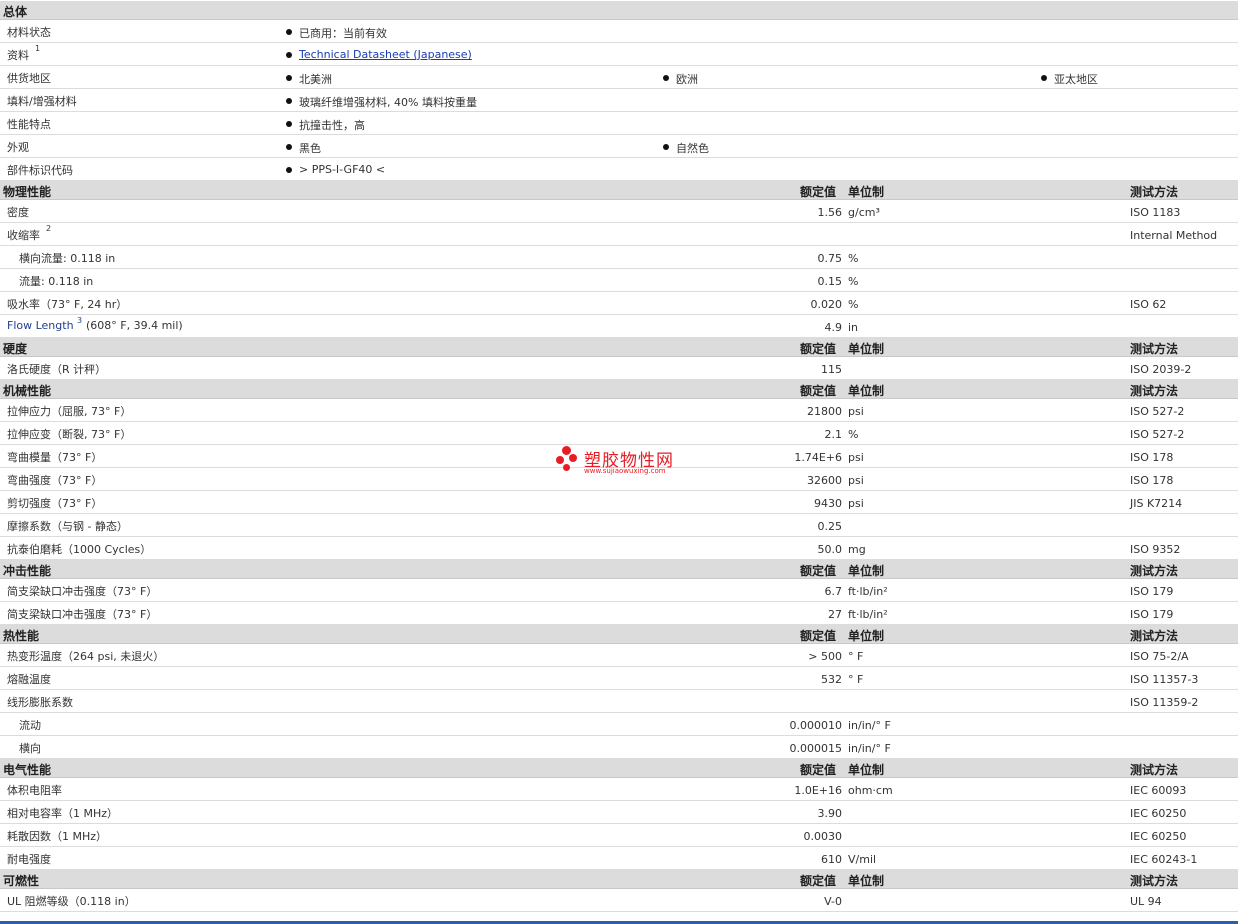 The image size is (1238, 924). What do you see at coordinates (332, 125) in the screenshot?
I see `general-row-value: 抗撞击性，高` at bounding box center [332, 125].